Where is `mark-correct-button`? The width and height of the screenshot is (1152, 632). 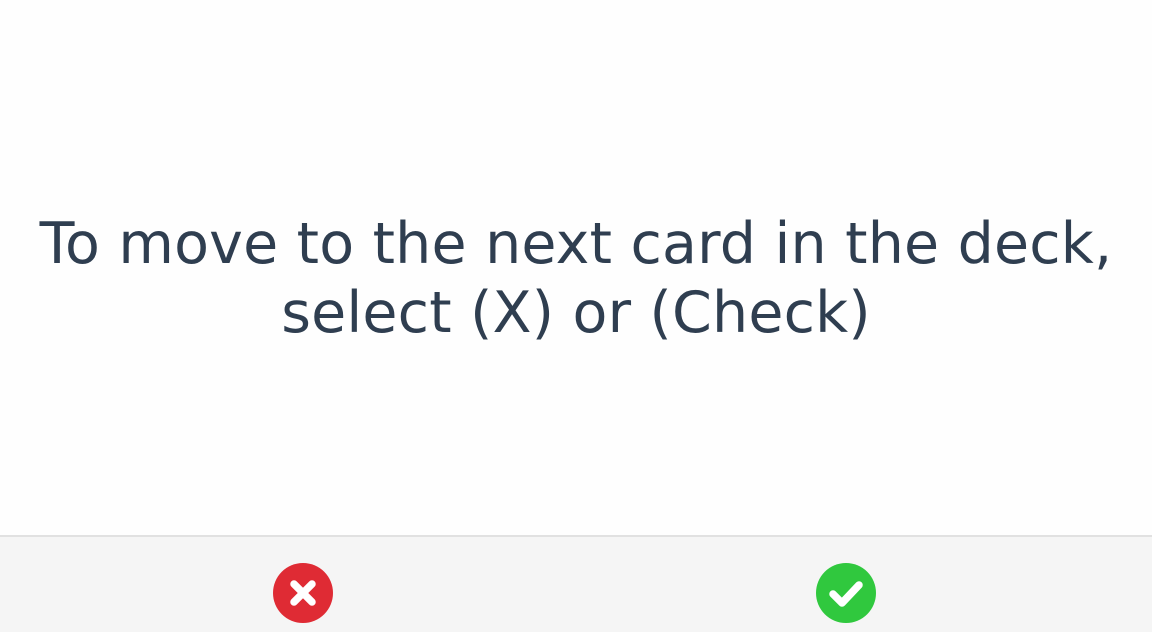 mark-correct-button is located at coordinates (846, 593).